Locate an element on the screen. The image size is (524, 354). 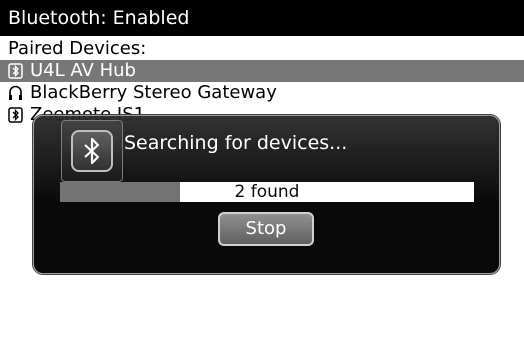
device-row-u4l-av-hub: U4L AV Hub is located at coordinates (262, 71).